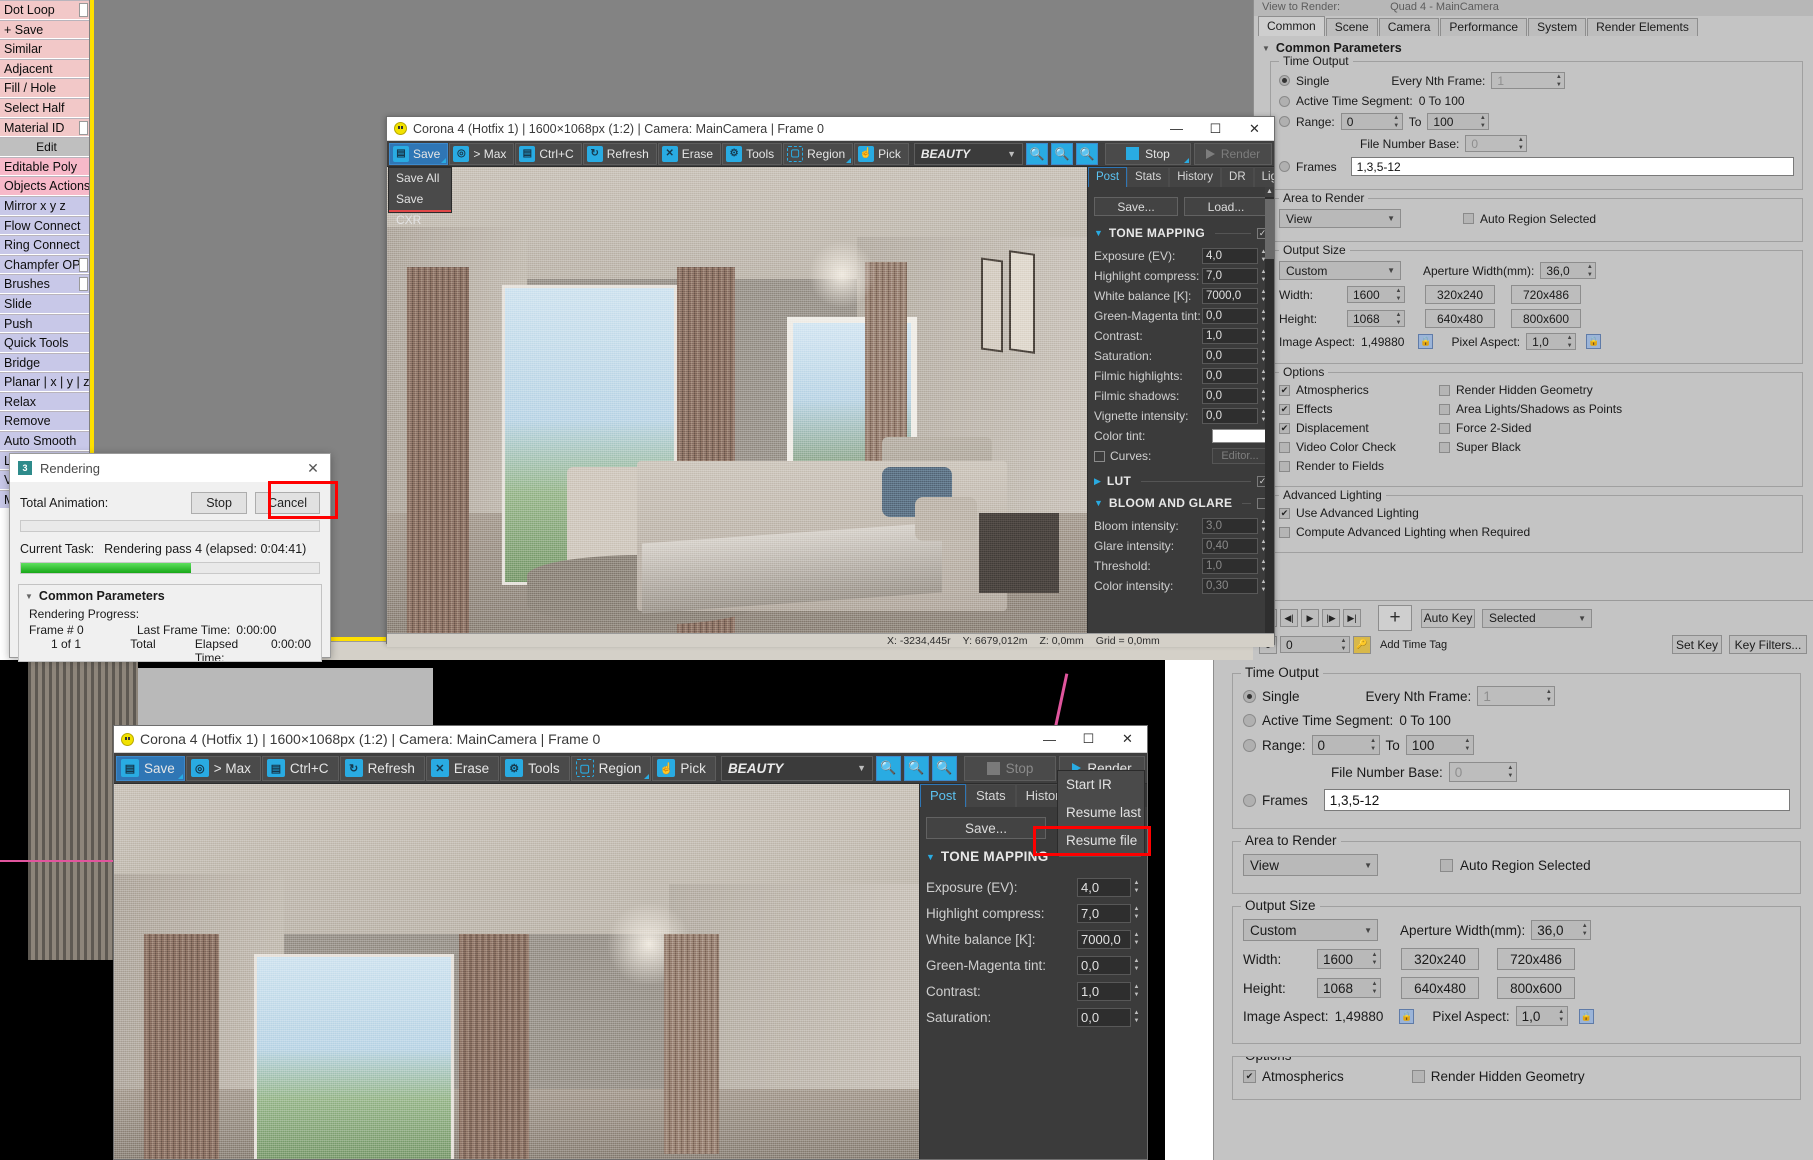 The width and height of the screenshot is (1813, 1160). I want to click on lut-header: ▶ LUT ✓, so click(1181, 481).